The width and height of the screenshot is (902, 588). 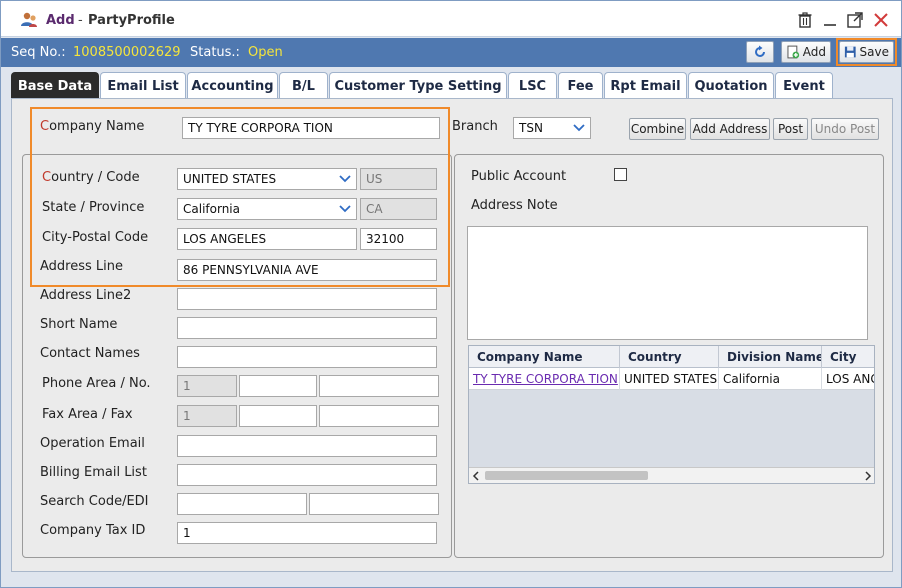 I want to click on tab-accounting: Accounting, so click(x=232, y=85).